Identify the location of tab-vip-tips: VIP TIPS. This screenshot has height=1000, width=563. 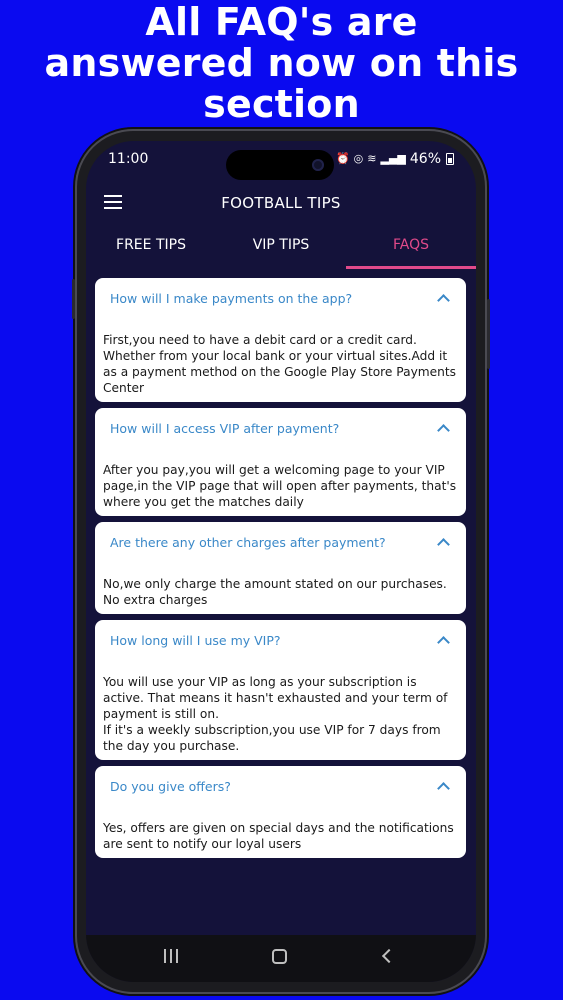
(281, 251).